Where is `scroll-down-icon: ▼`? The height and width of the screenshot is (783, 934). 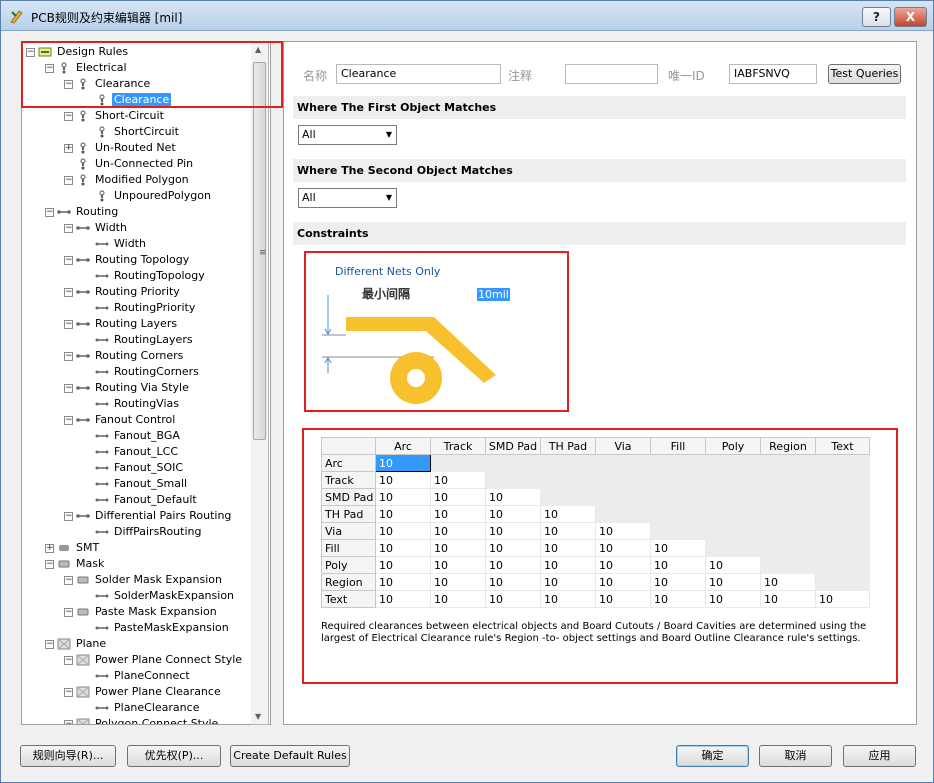
scroll-down-icon: ▼ is located at coordinates (258, 716).